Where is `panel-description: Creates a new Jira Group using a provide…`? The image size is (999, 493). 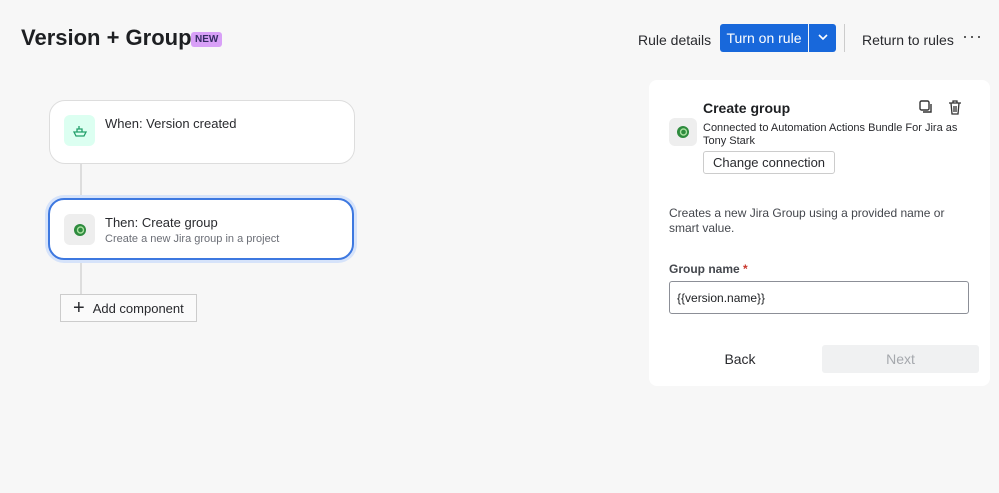 panel-description: Creates a new Jira Group using a provide… is located at coordinates (807, 220).